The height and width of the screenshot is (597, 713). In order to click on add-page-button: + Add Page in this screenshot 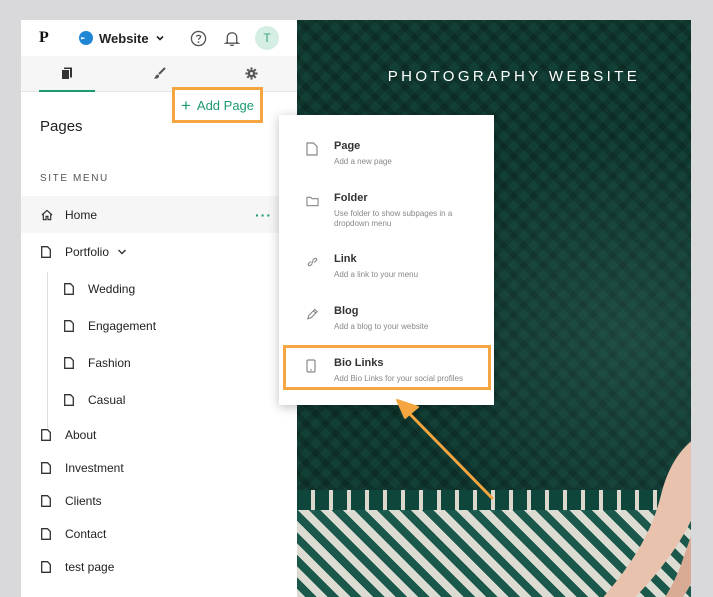, I will do `click(217, 105)`.